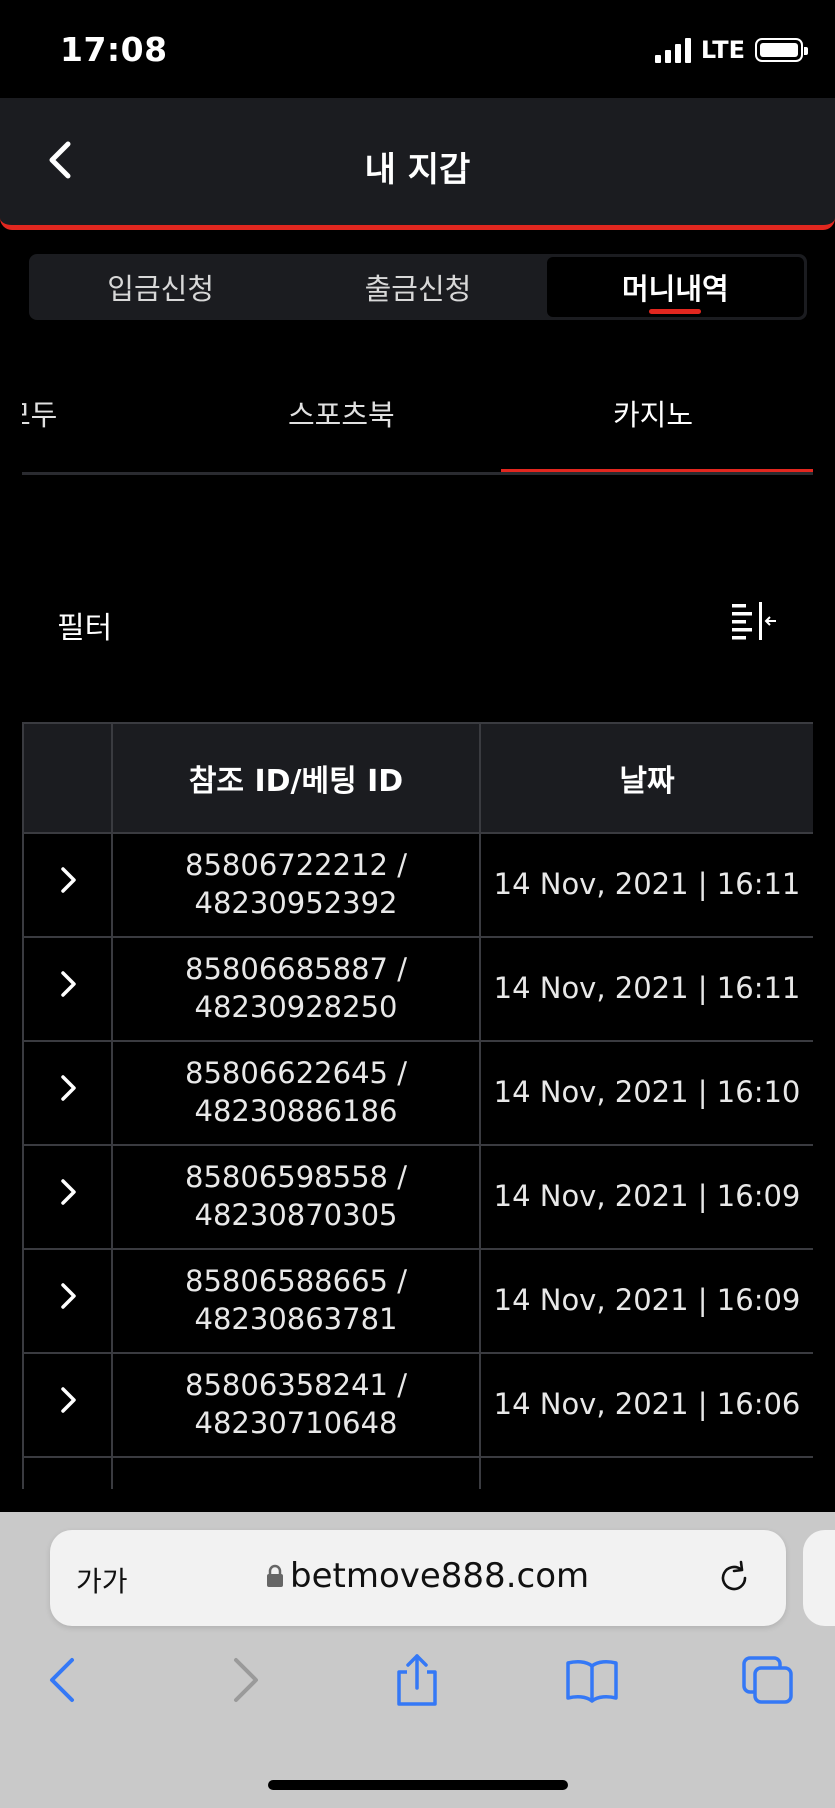 The width and height of the screenshot is (835, 1808). Describe the element at coordinates (646, 1472) in the screenshot. I see `date-cell` at that location.